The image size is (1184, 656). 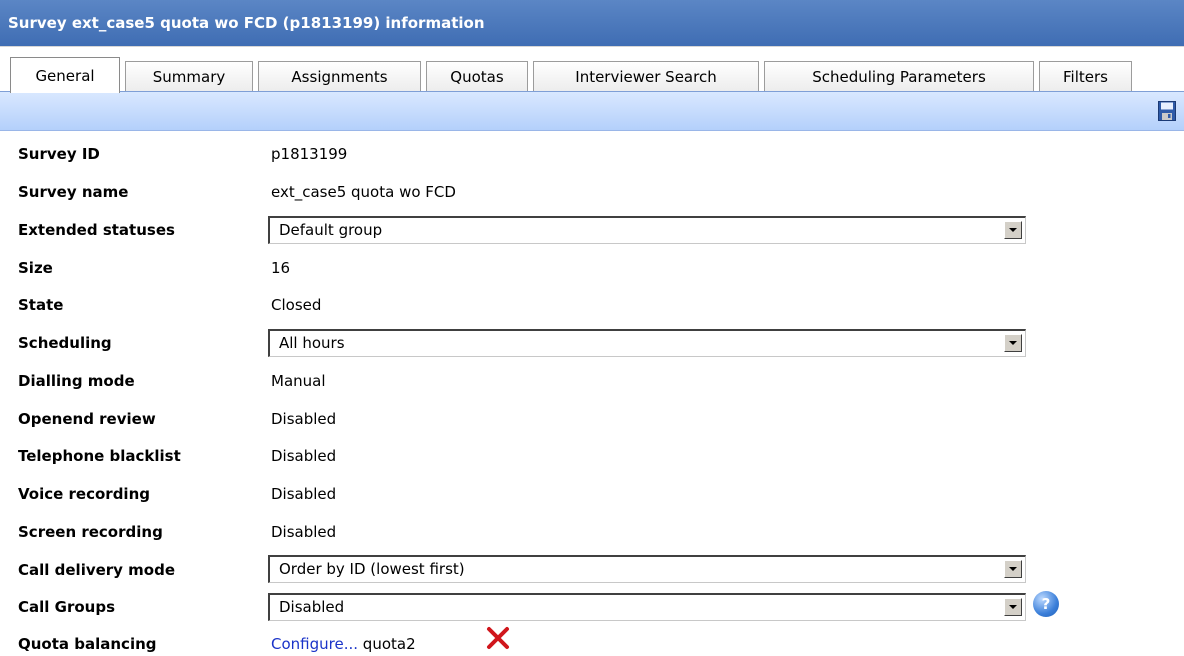 I want to click on tab-assignments: Assignments, so click(x=339, y=76).